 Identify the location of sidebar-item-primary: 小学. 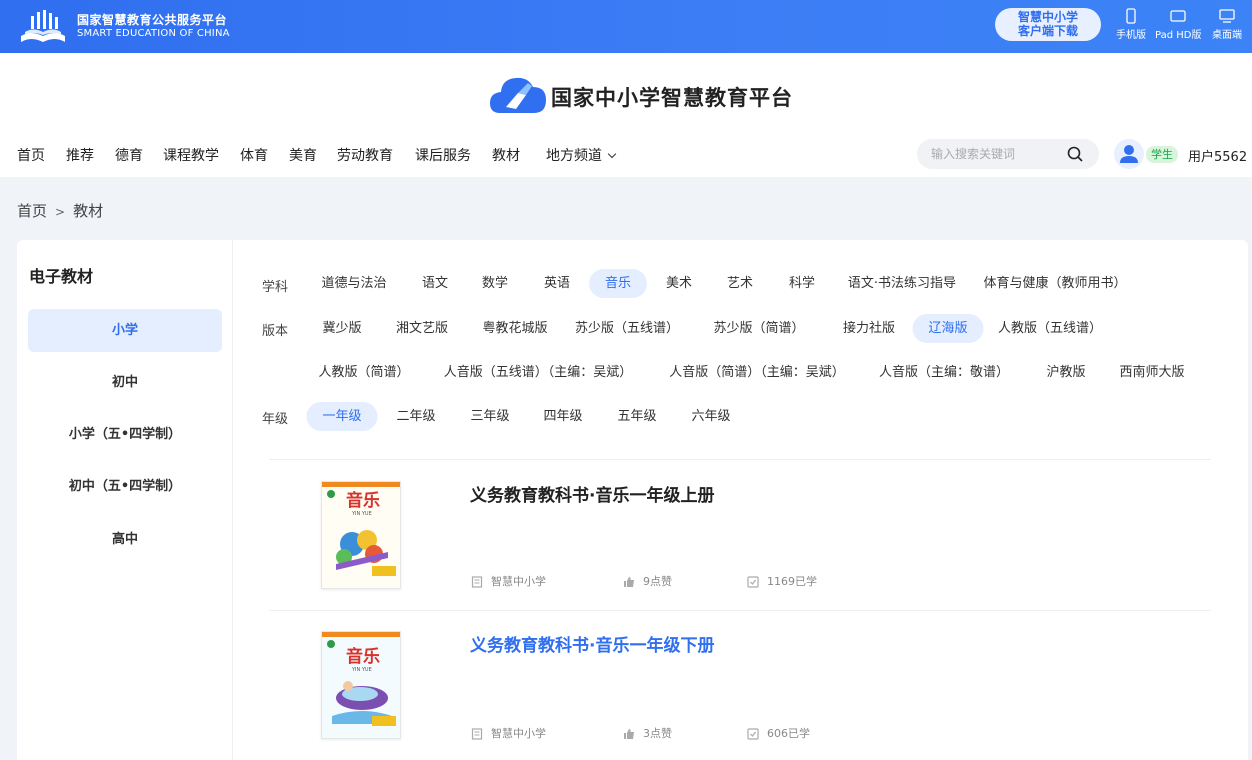
(125, 330).